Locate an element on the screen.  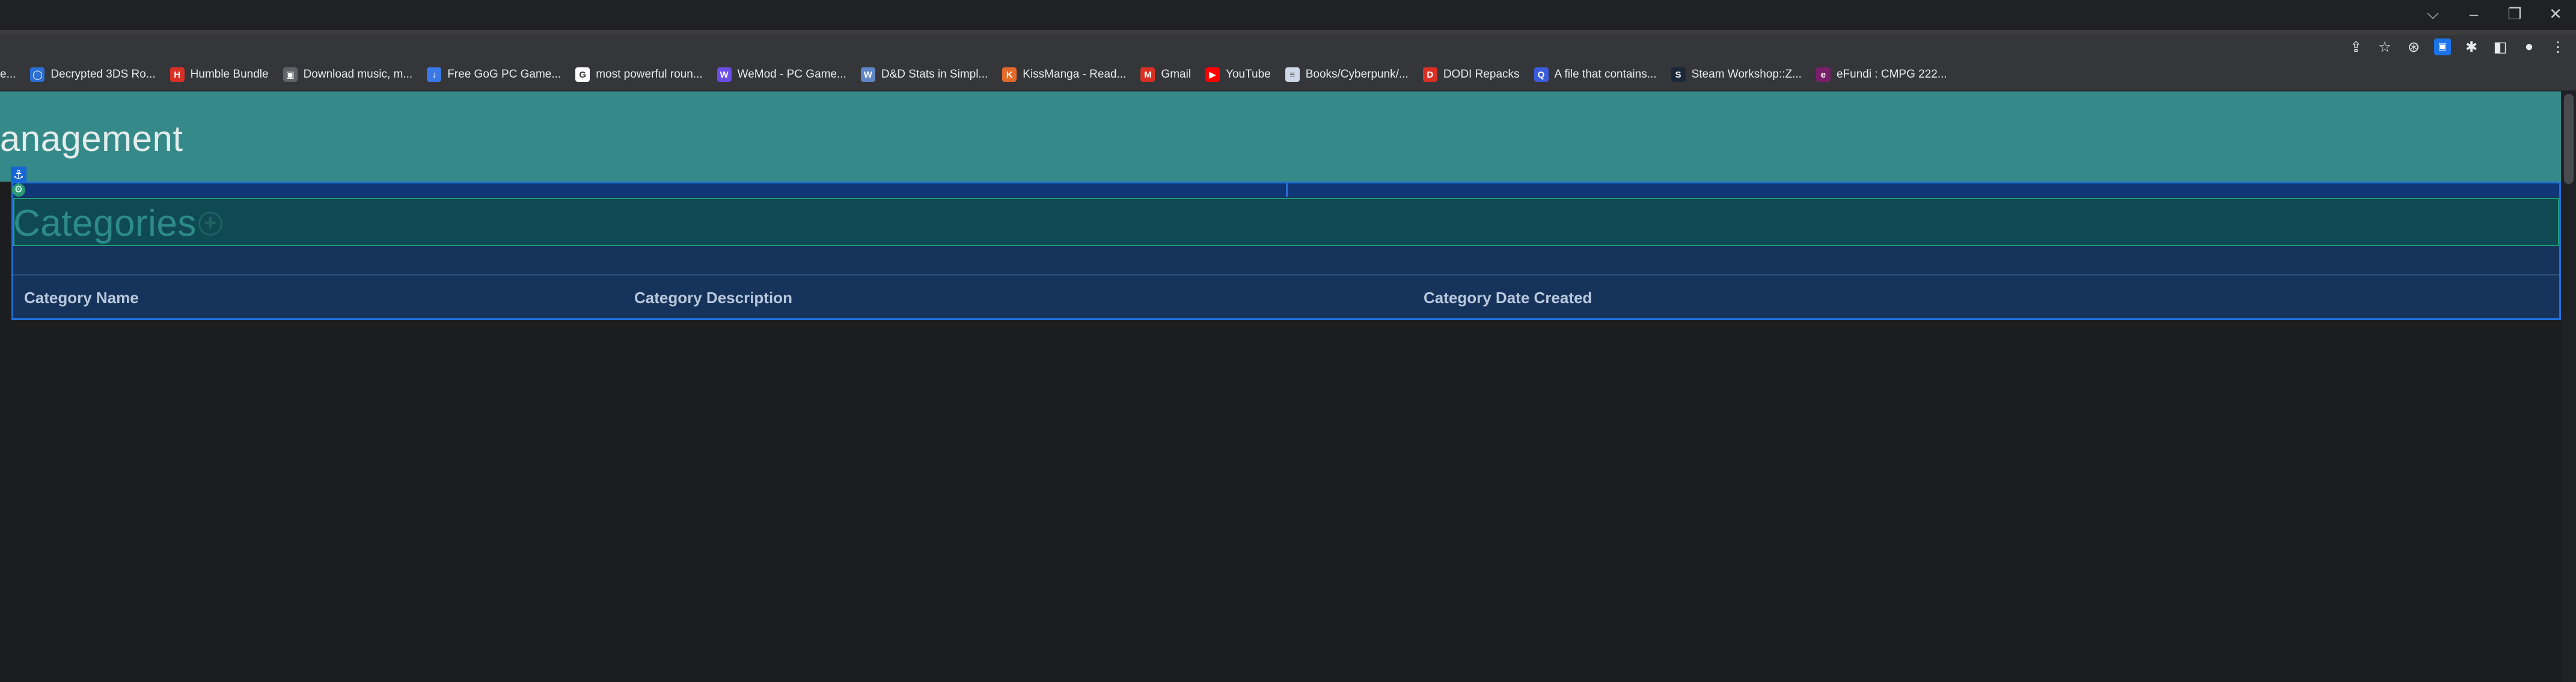
profile-icon: ● is located at coordinates (2529, 47).